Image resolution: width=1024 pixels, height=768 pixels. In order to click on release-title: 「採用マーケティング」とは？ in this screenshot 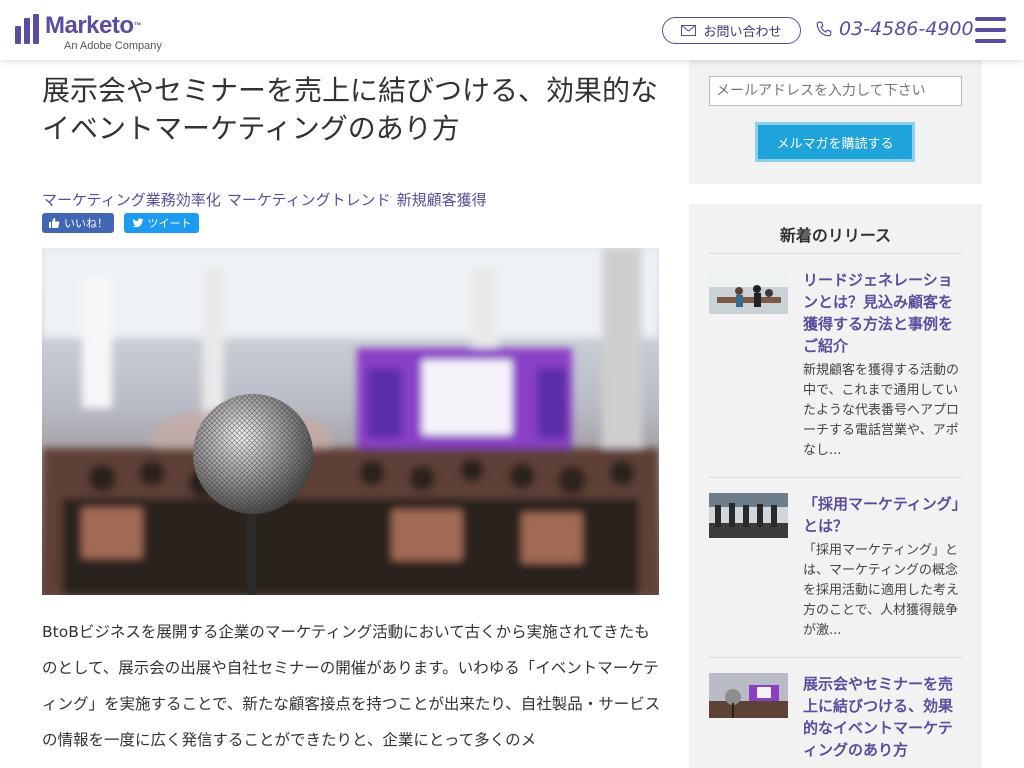, I will do `click(882, 515)`.